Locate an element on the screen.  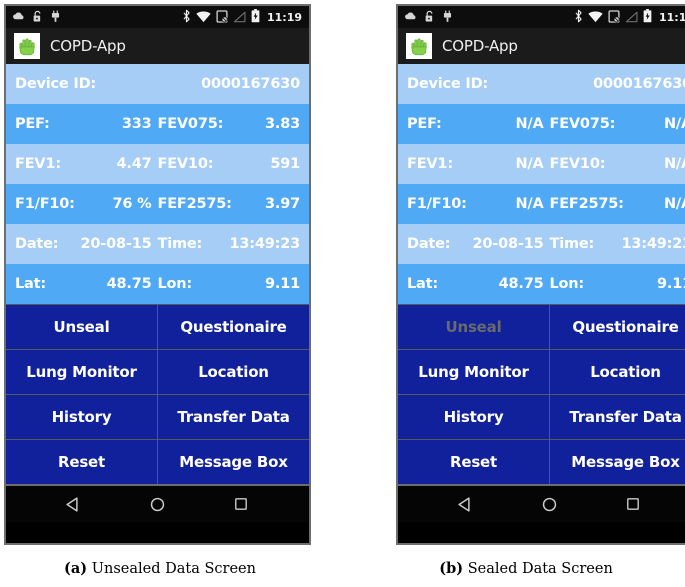
field-fev10: FEV10: N/A is located at coordinates (617, 164).